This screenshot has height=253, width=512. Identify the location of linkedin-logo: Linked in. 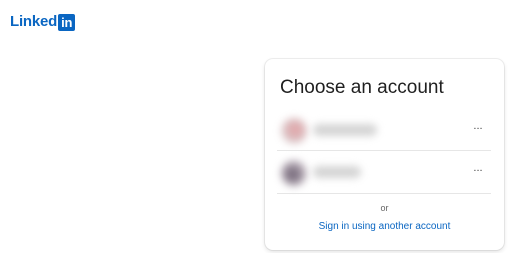
(43, 22).